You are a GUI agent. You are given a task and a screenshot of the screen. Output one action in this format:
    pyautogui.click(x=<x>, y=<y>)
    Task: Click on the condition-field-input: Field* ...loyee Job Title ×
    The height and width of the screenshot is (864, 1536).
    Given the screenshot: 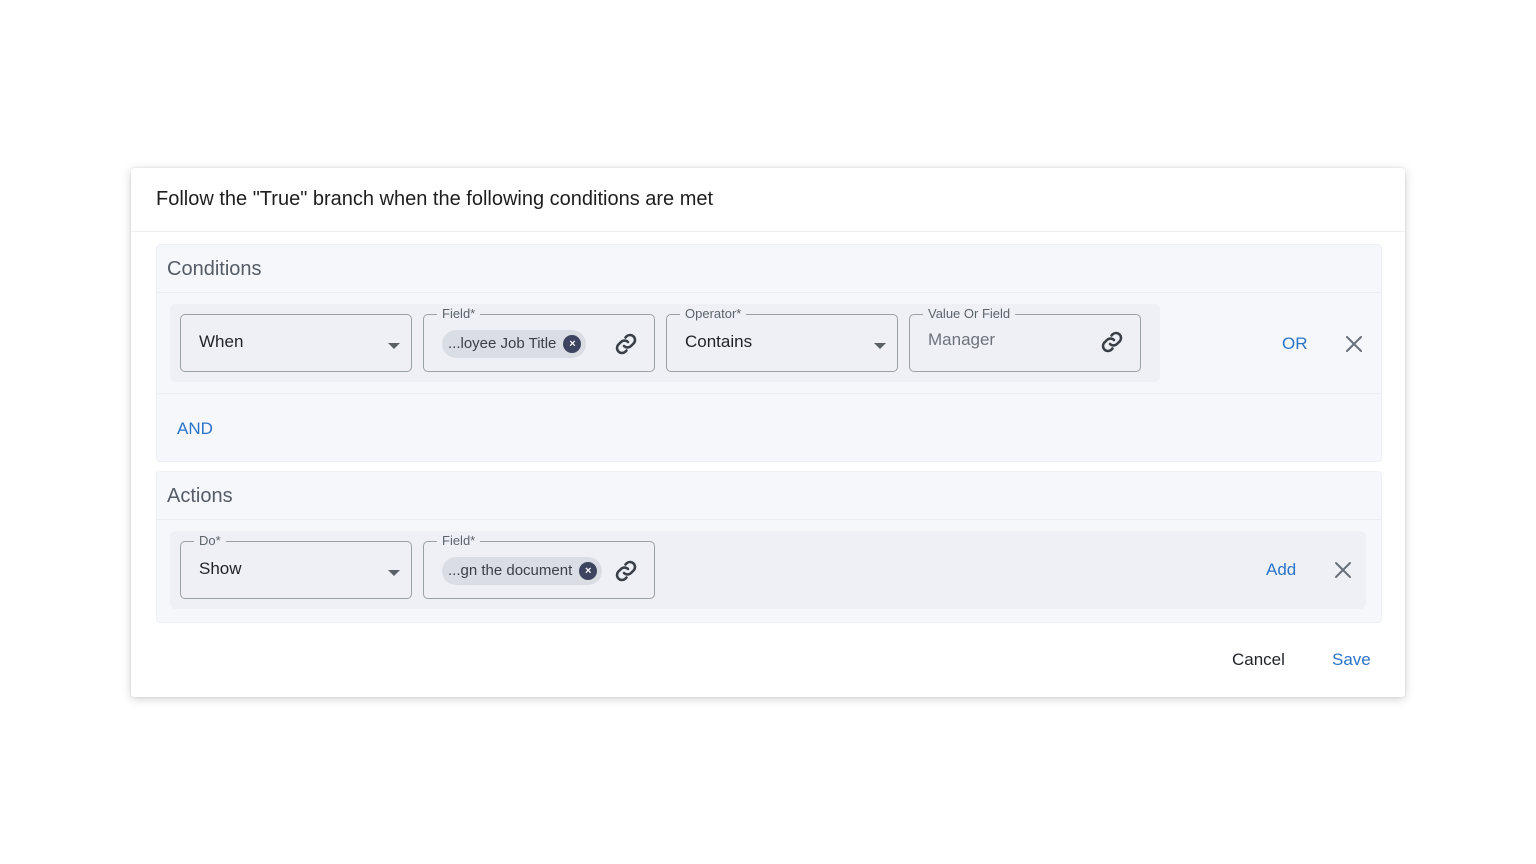 What is the action you would take?
    pyautogui.click(x=539, y=339)
    